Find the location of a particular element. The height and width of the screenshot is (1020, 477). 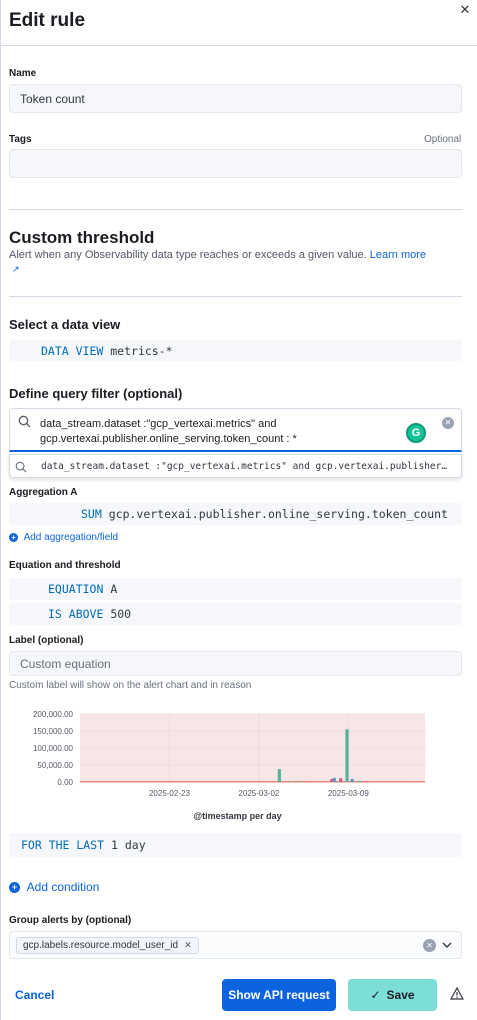

custom-threshold-heading: Custom threshold is located at coordinates (82, 237).